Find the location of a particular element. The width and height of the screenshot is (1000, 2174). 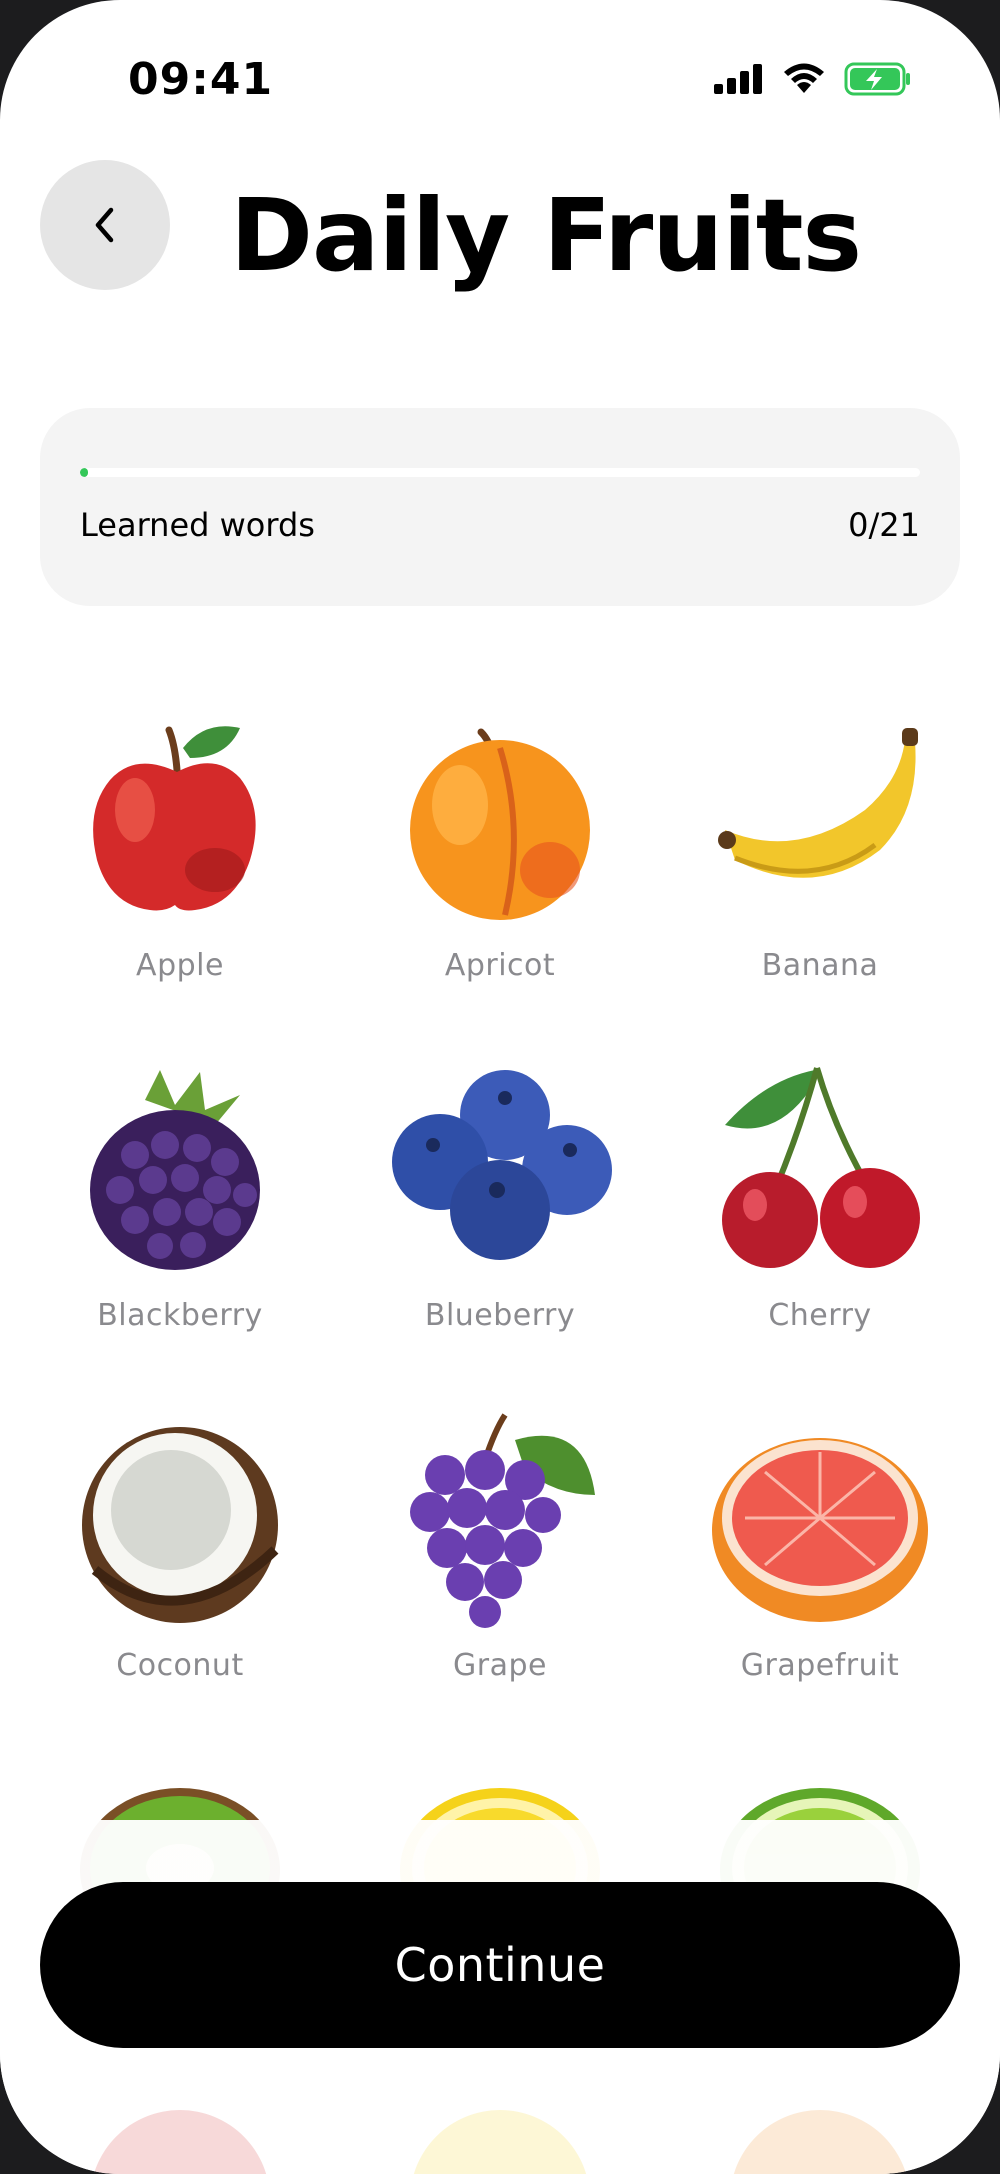

back-button is located at coordinates (105, 225).